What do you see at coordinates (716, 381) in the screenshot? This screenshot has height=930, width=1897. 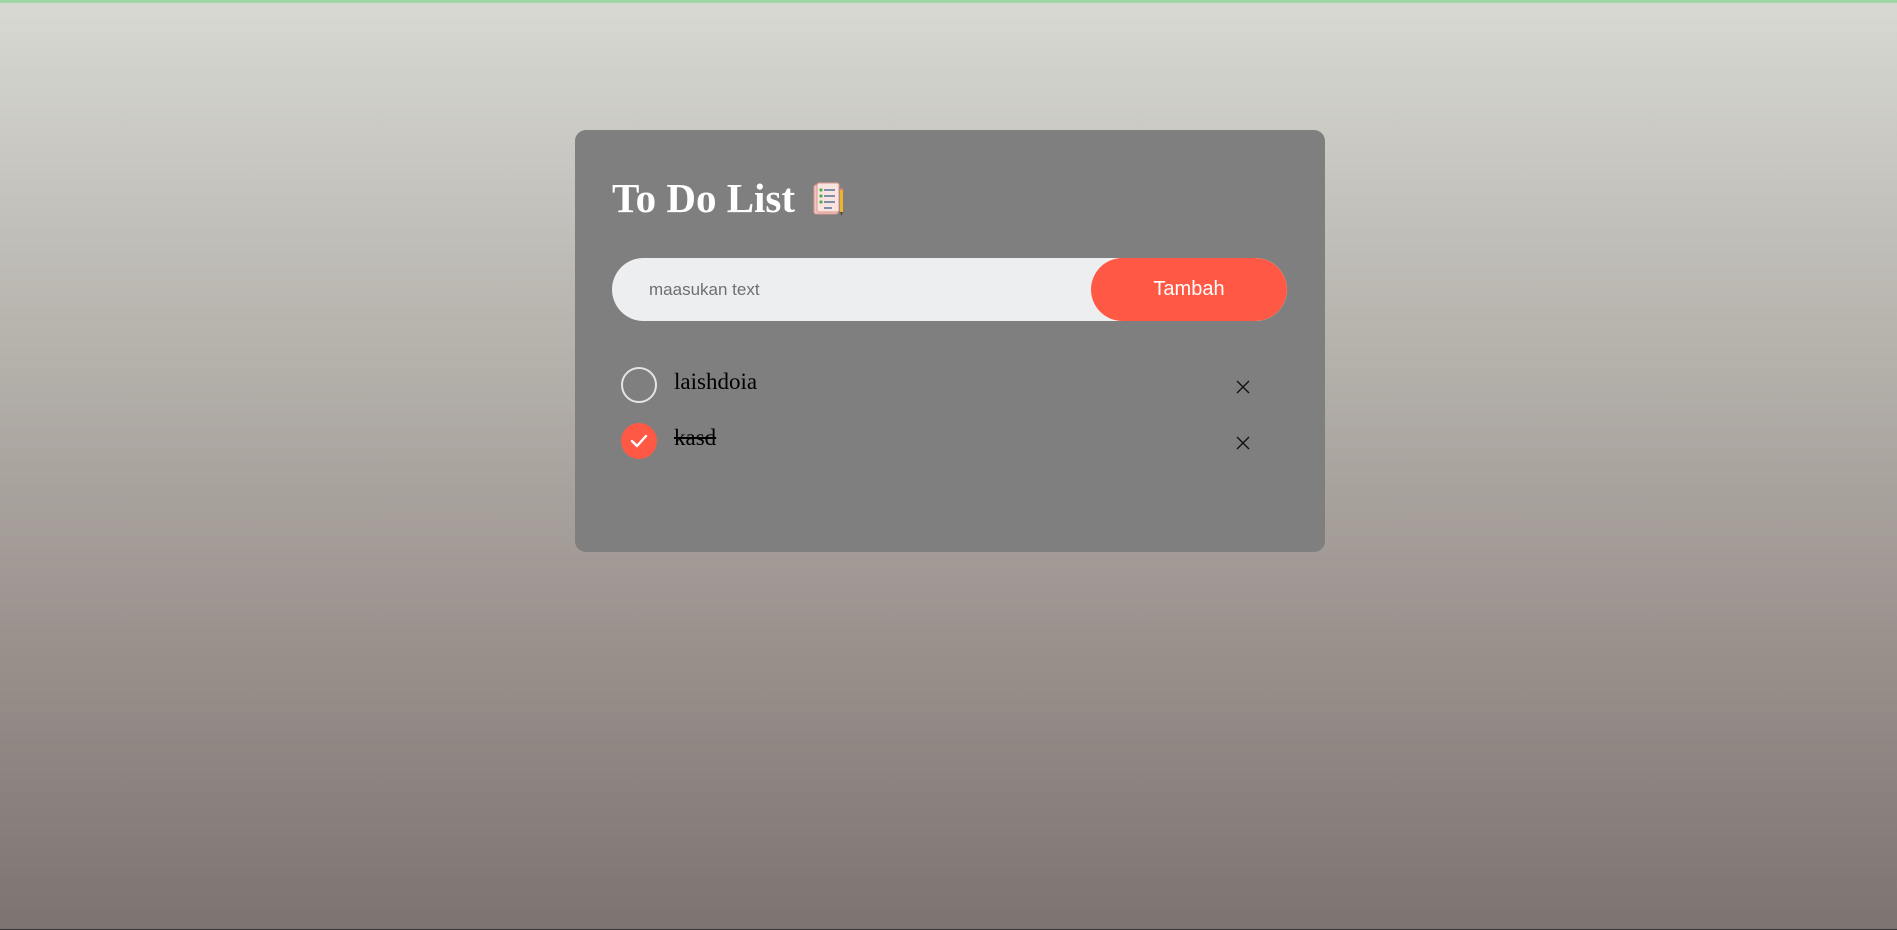 I see `task-text: laishdoia` at bounding box center [716, 381].